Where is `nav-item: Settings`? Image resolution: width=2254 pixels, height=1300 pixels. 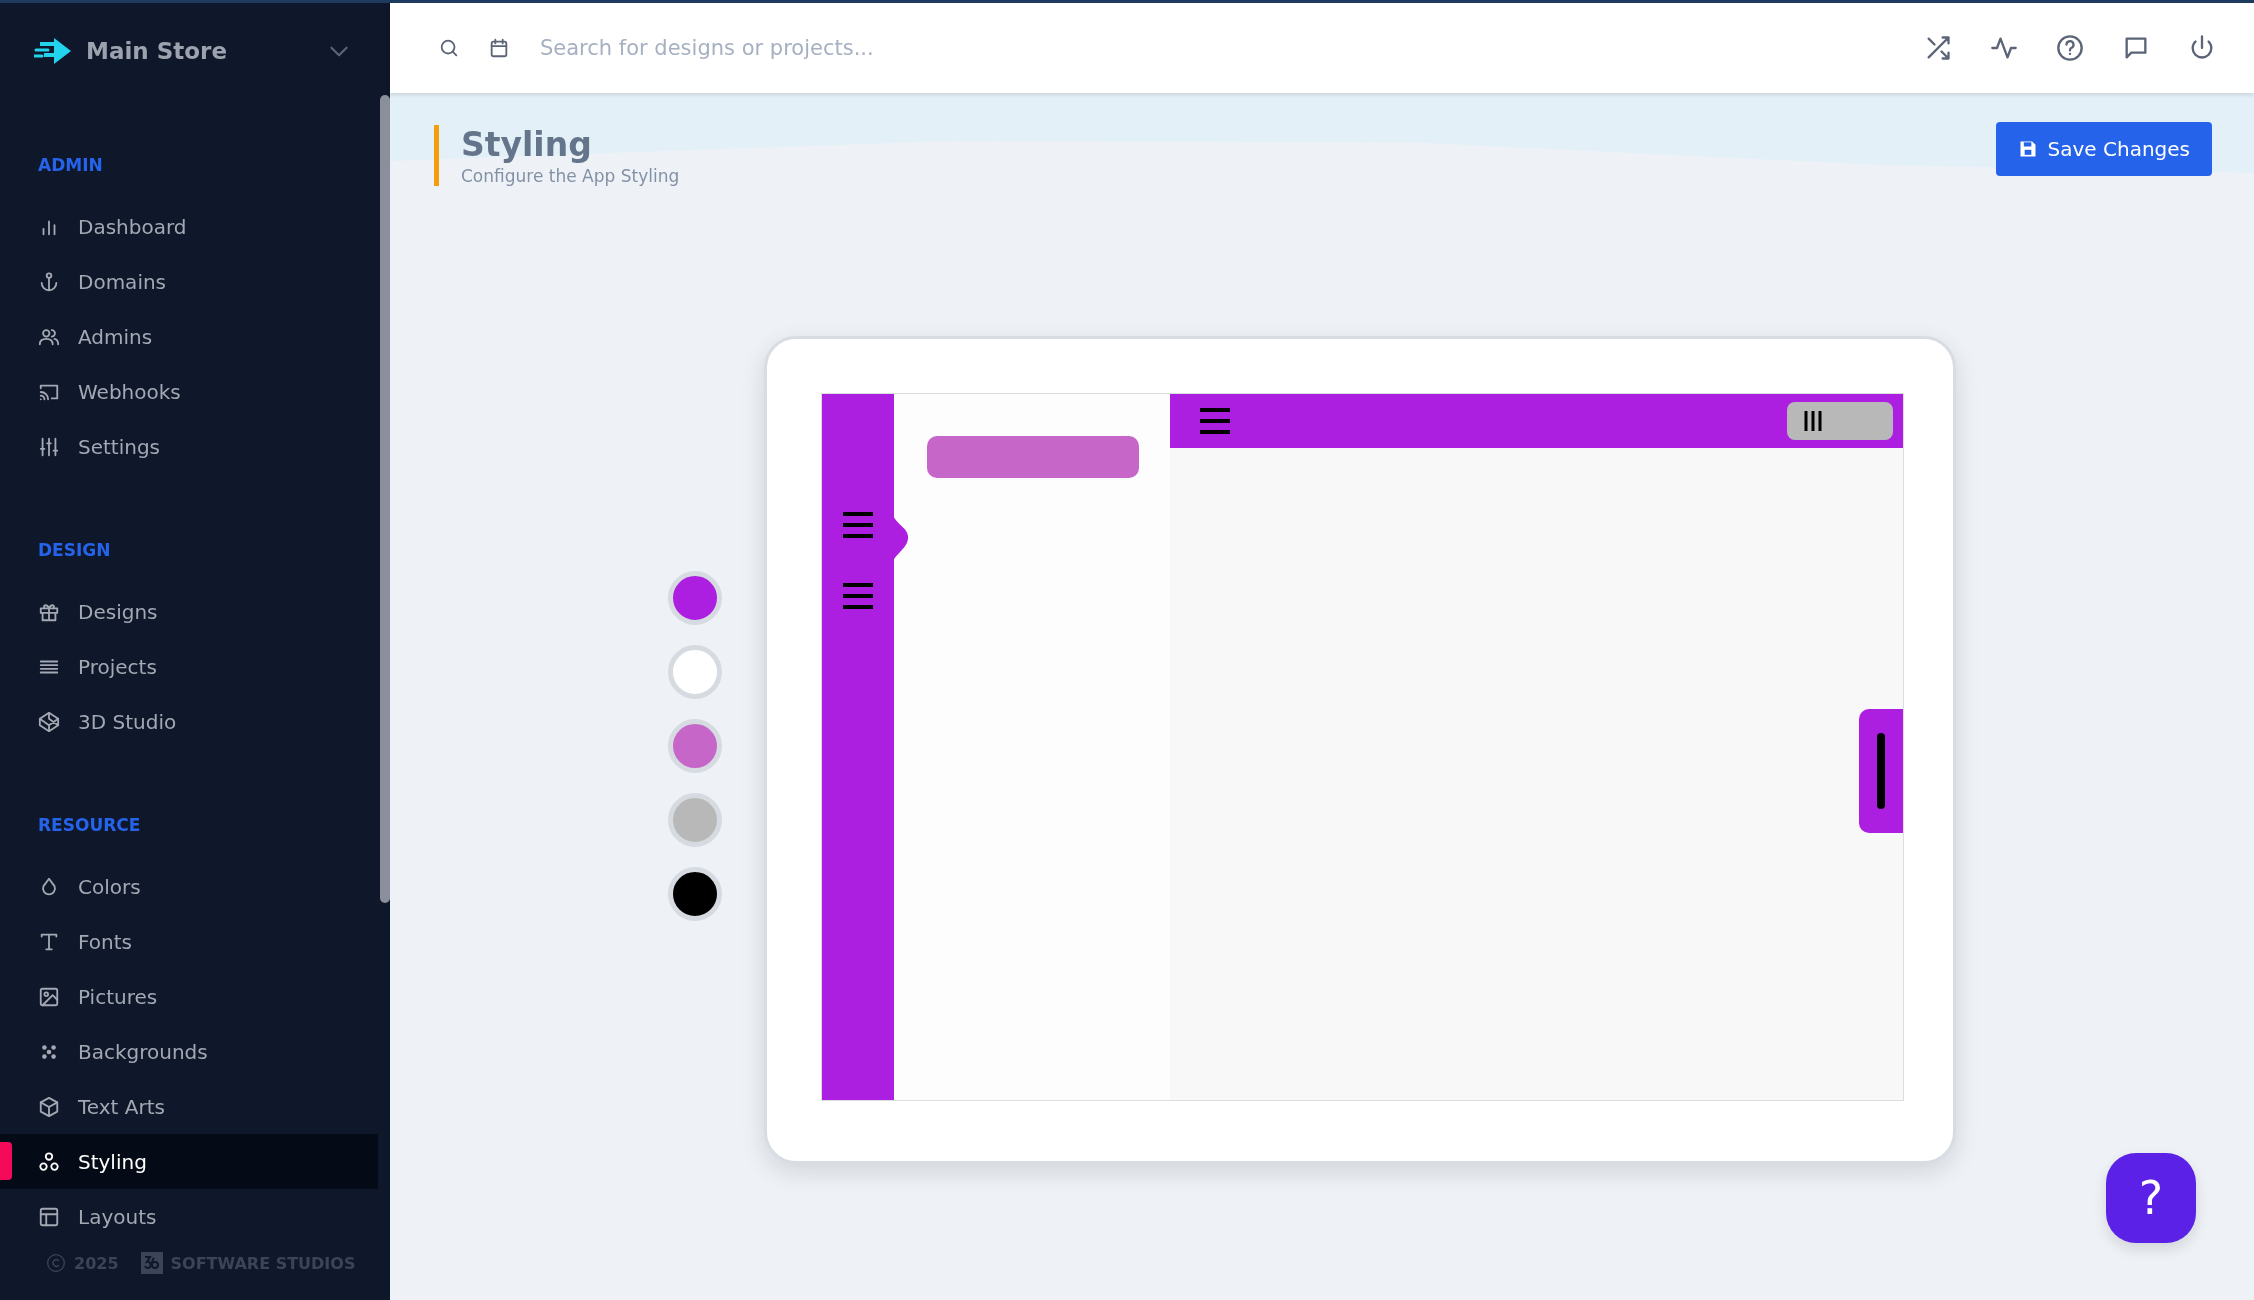
nav-item: Settings is located at coordinates (189, 446).